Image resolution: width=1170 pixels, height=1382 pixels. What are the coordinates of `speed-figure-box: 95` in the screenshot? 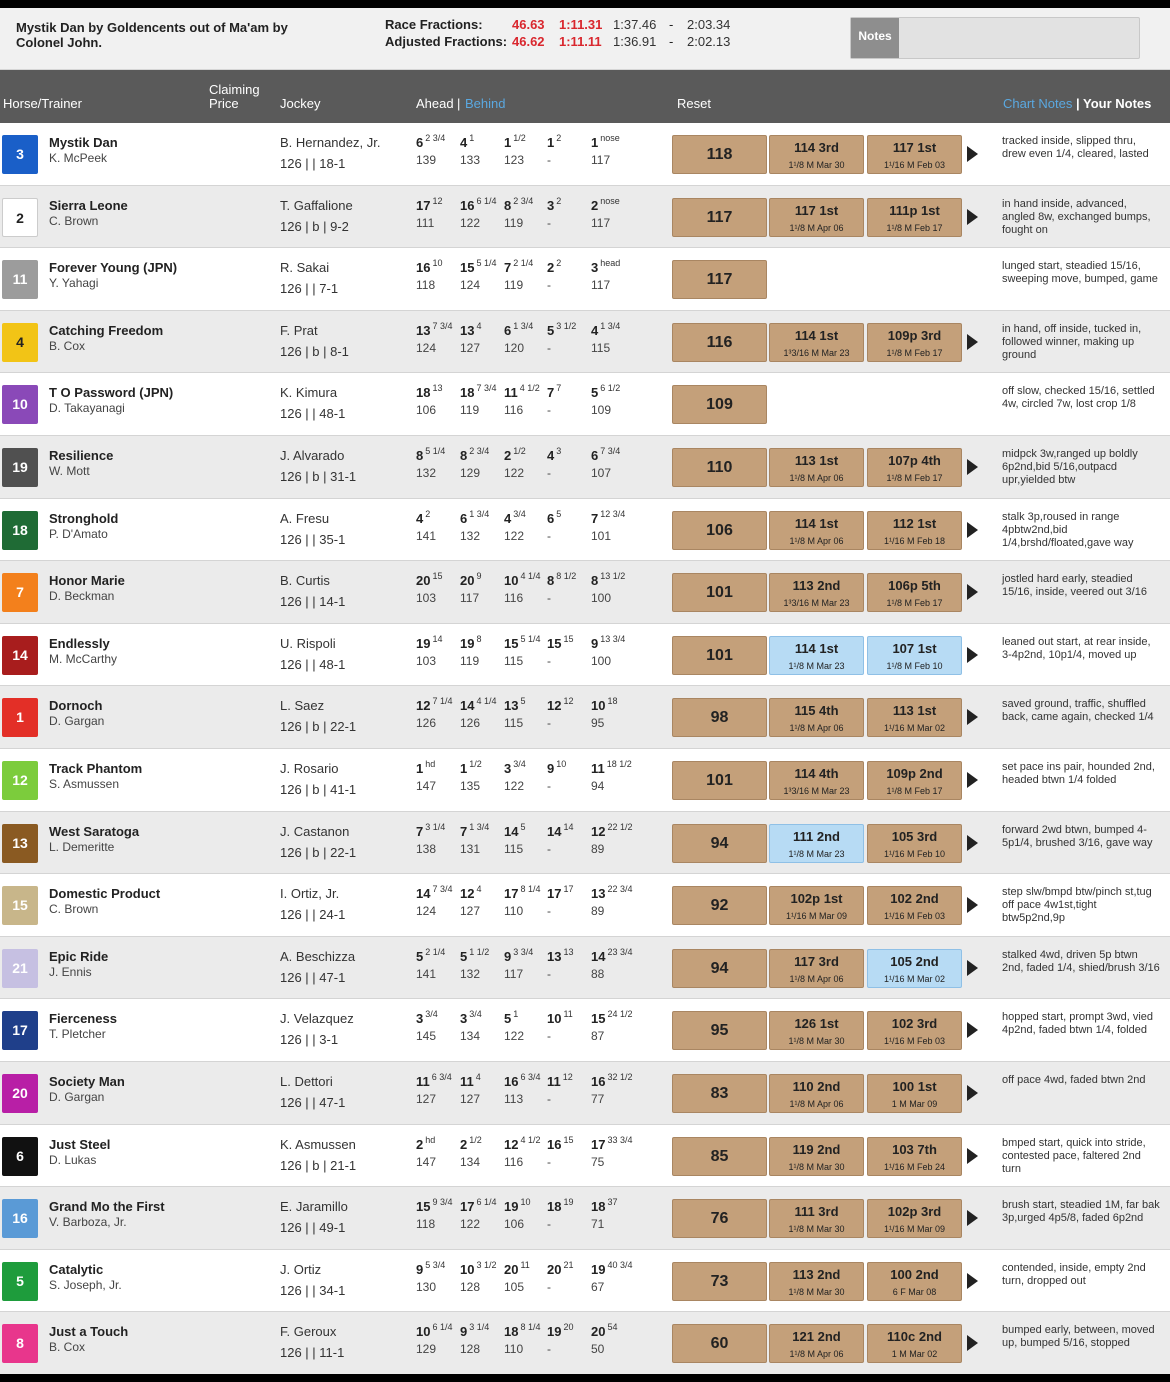 It's located at (719, 1031).